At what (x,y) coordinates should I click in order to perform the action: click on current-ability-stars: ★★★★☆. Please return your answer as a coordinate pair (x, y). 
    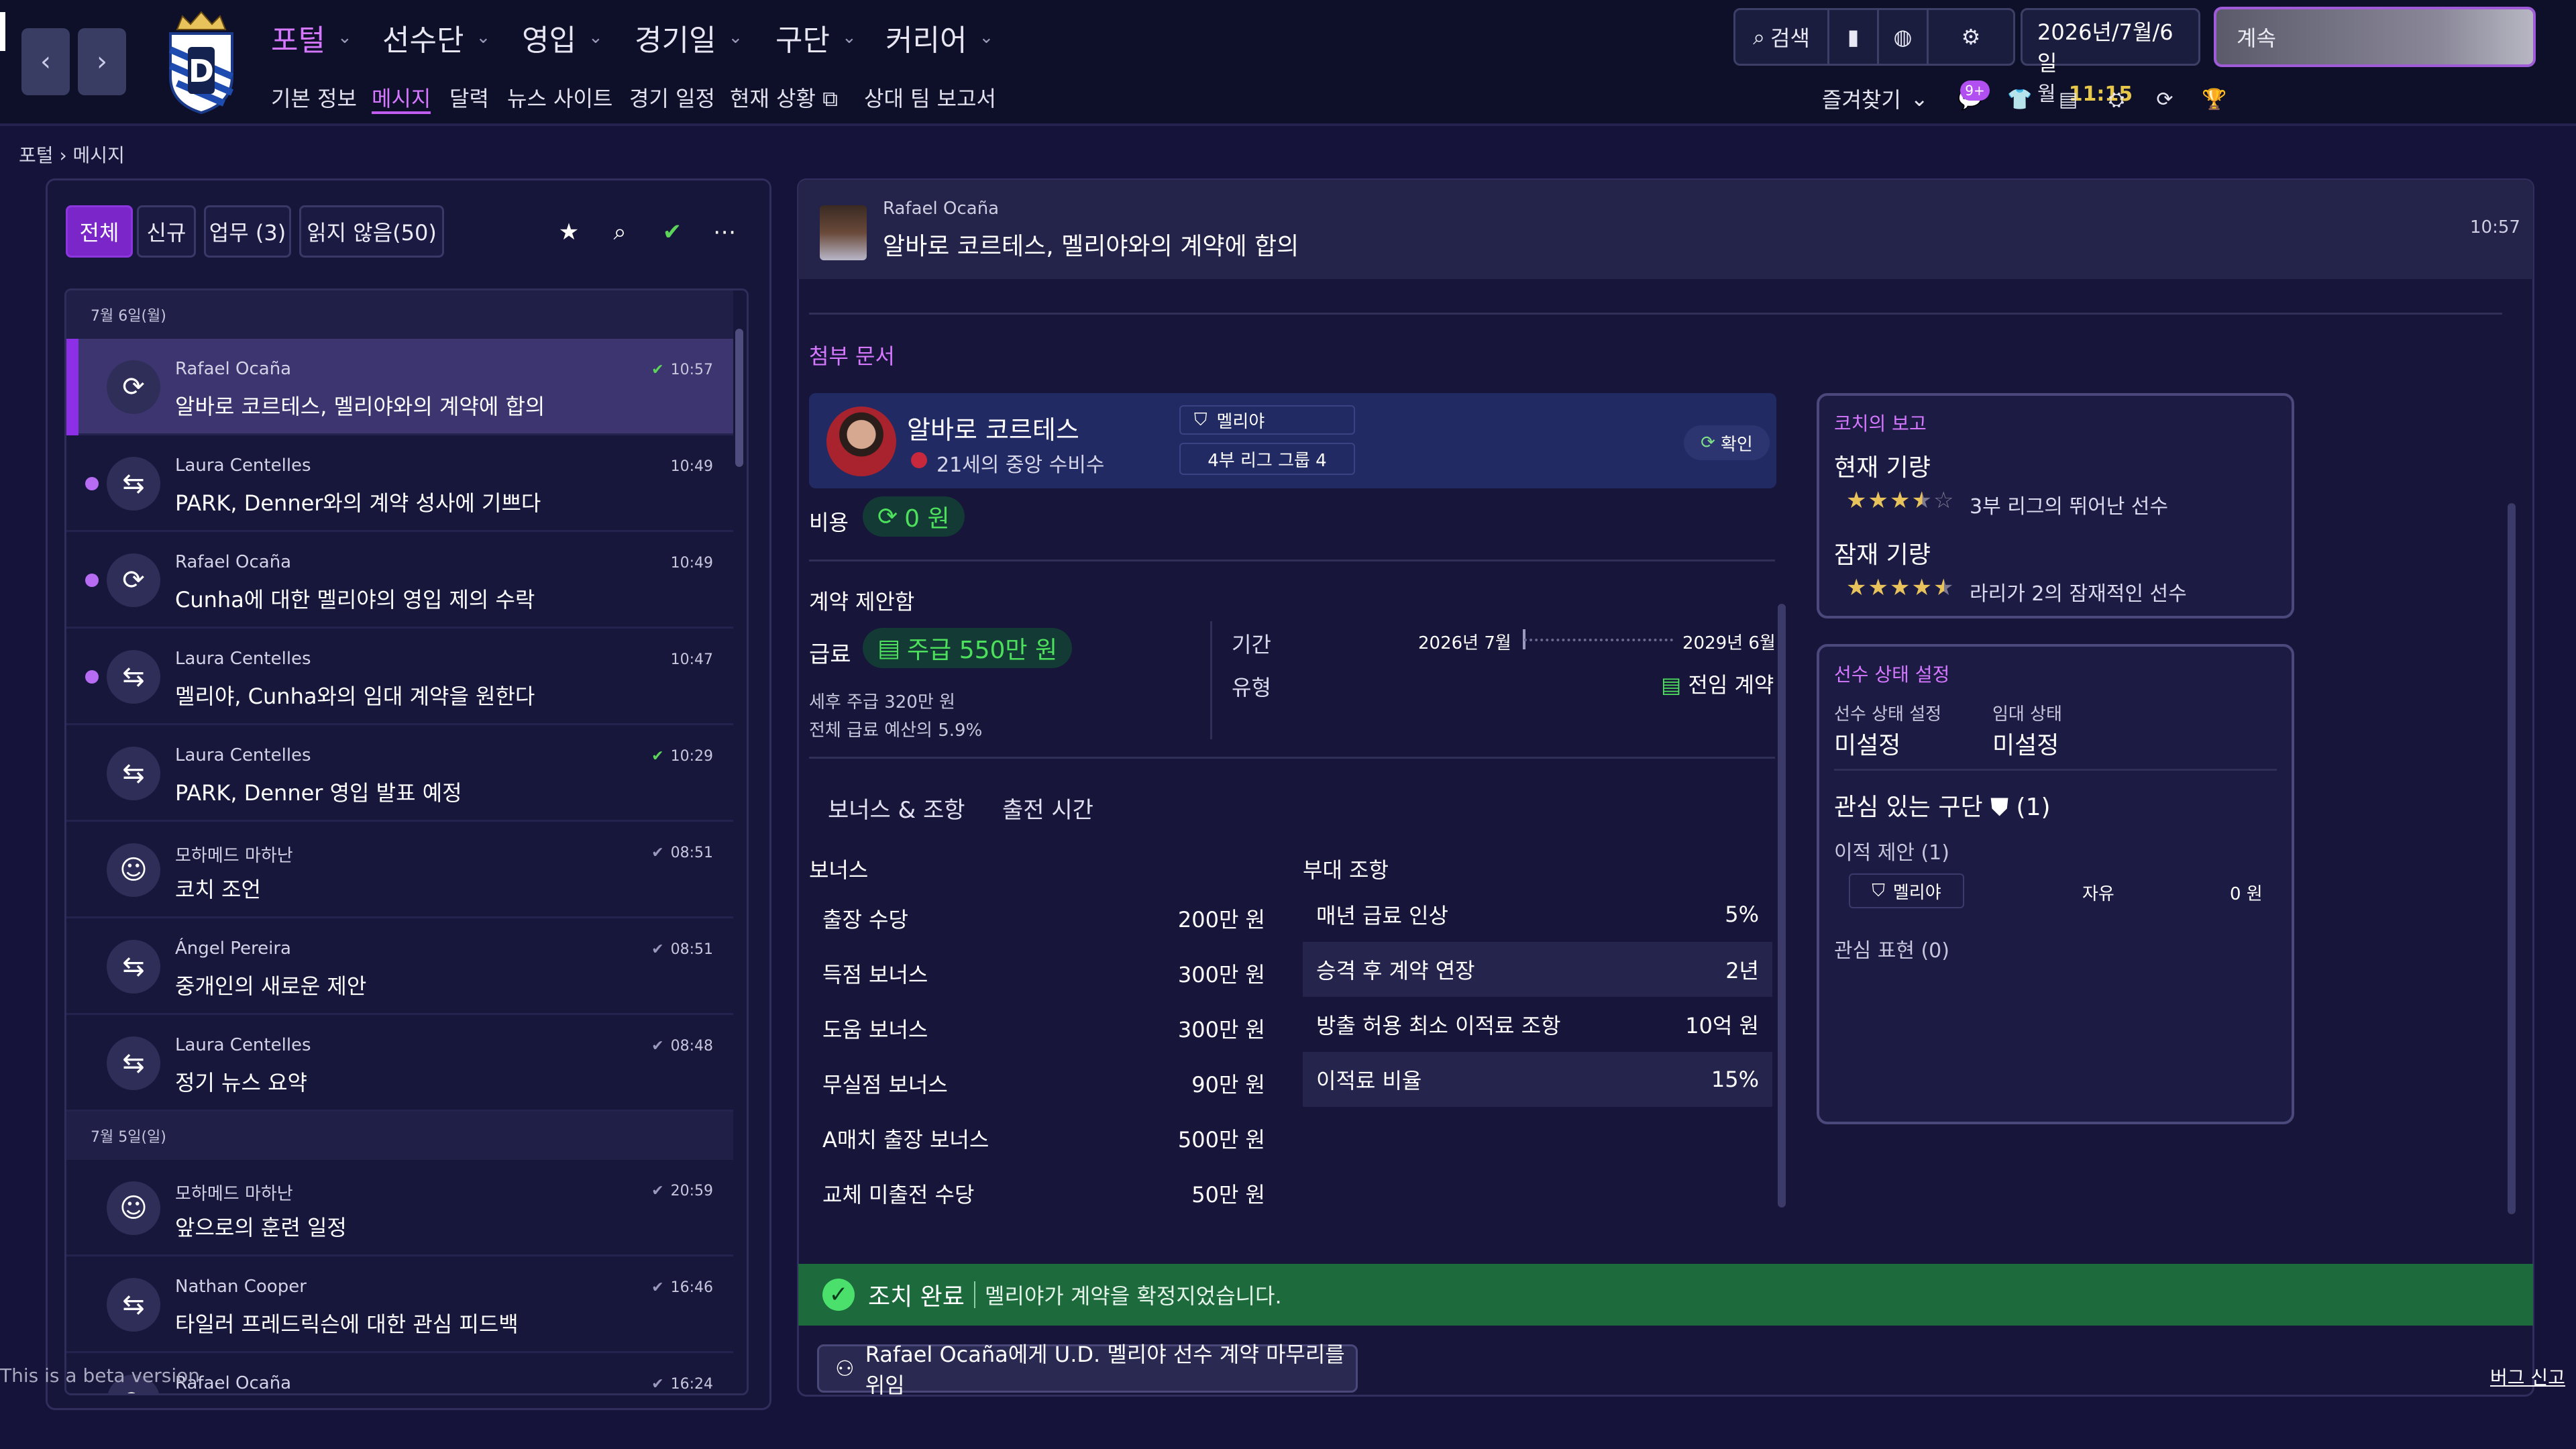
    Looking at the image, I should click on (1900, 500).